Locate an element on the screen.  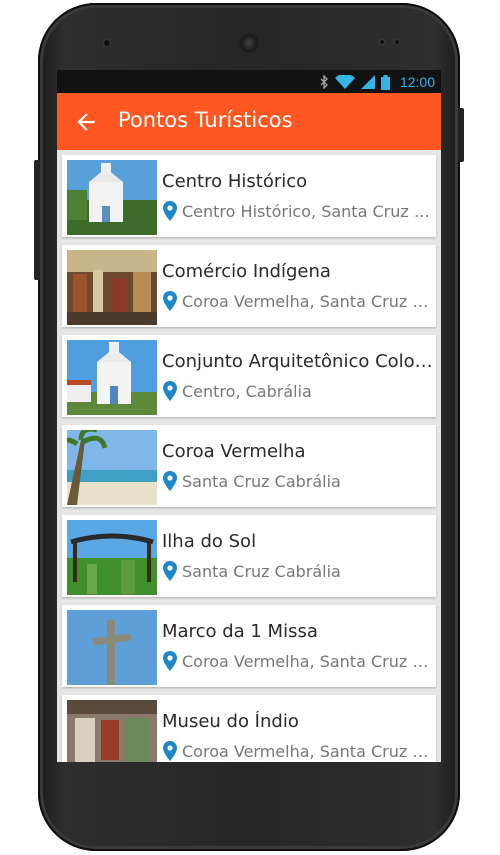
earpiece-speaker is located at coordinates (249, 43).